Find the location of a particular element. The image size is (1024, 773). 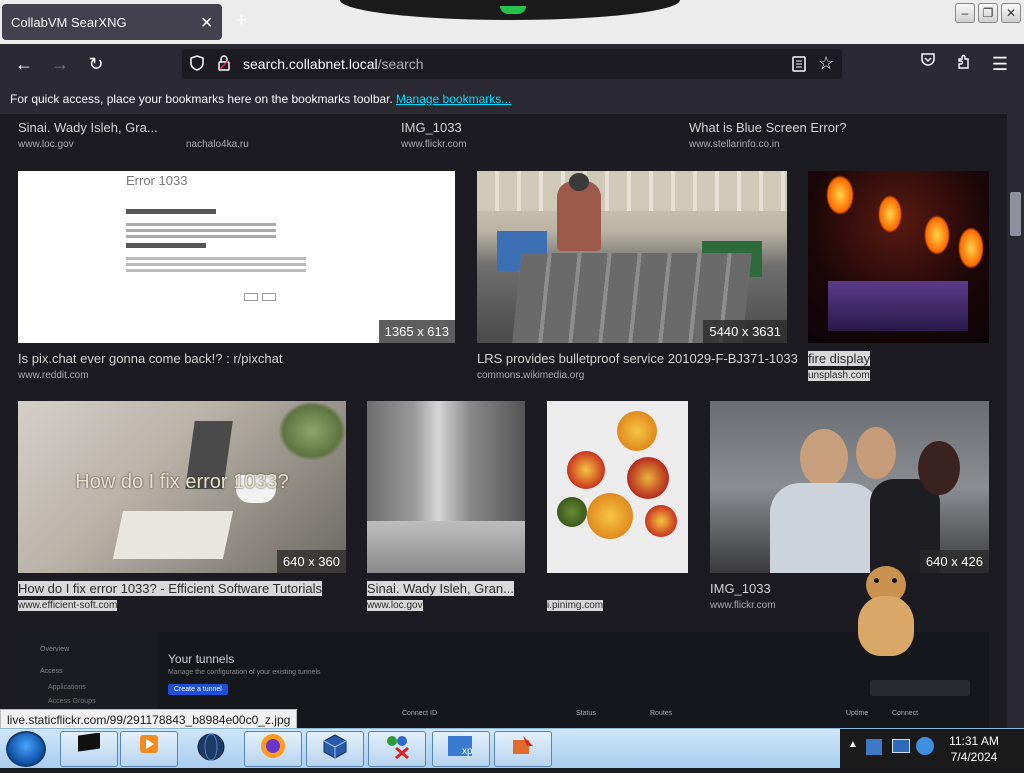

extensions-icon is located at coordinates (964, 64).